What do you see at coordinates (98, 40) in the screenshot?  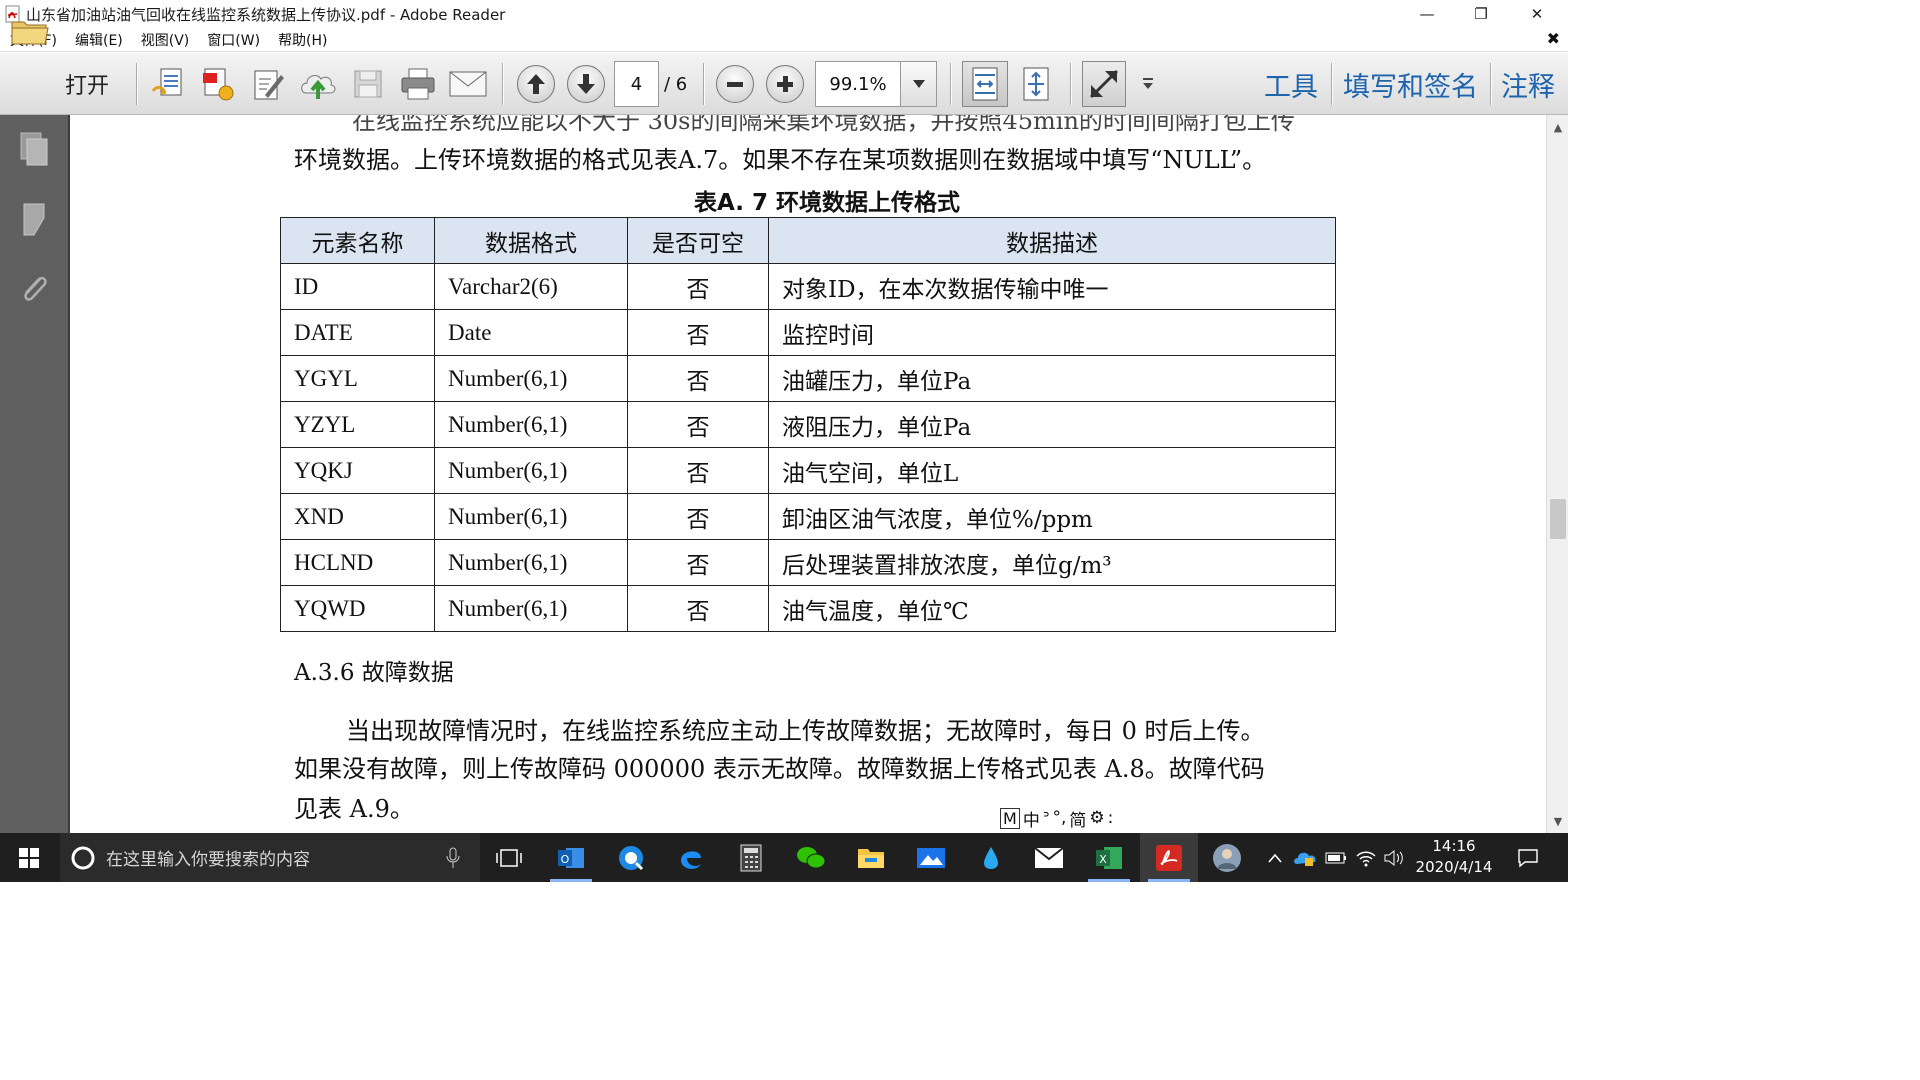 I see `menu-edit: 编辑(E)` at bounding box center [98, 40].